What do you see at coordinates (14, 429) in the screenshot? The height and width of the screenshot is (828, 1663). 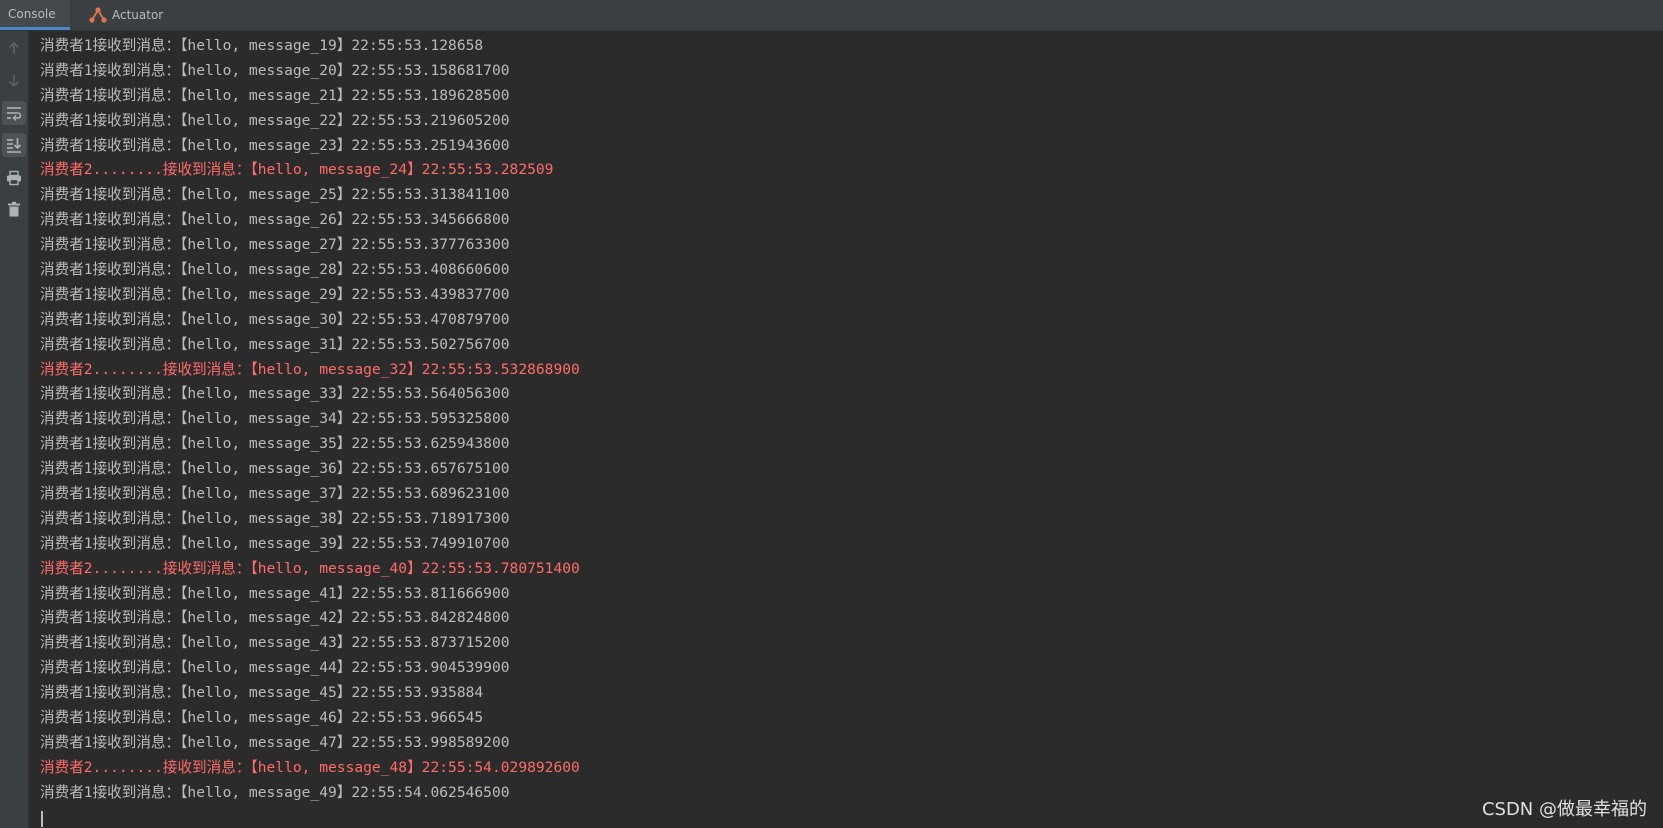 I see `console-toolbar` at bounding box center [14, 429].